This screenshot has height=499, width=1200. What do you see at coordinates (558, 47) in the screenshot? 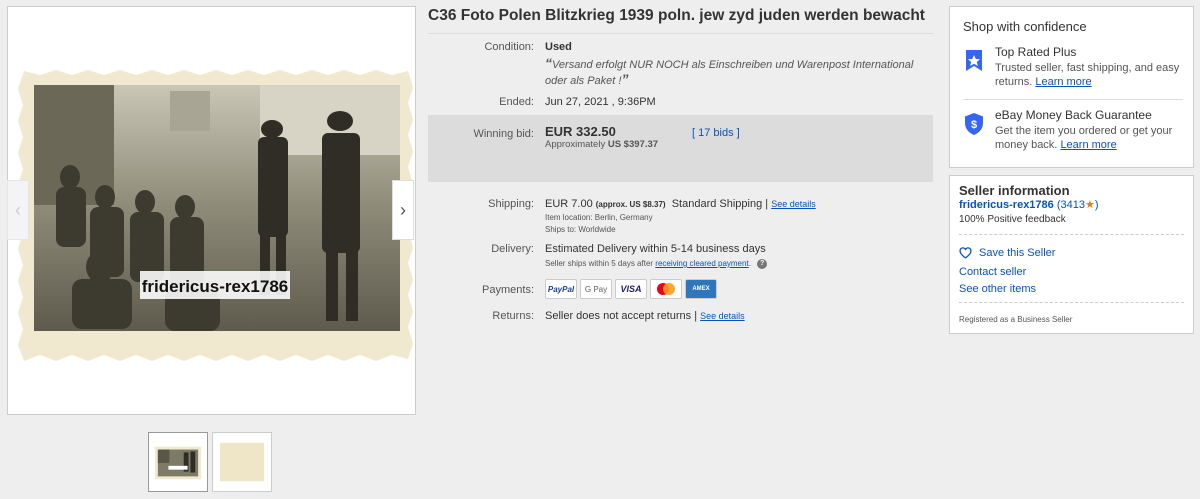
I see `condition-value: Used` at bounding box center [558, 47].